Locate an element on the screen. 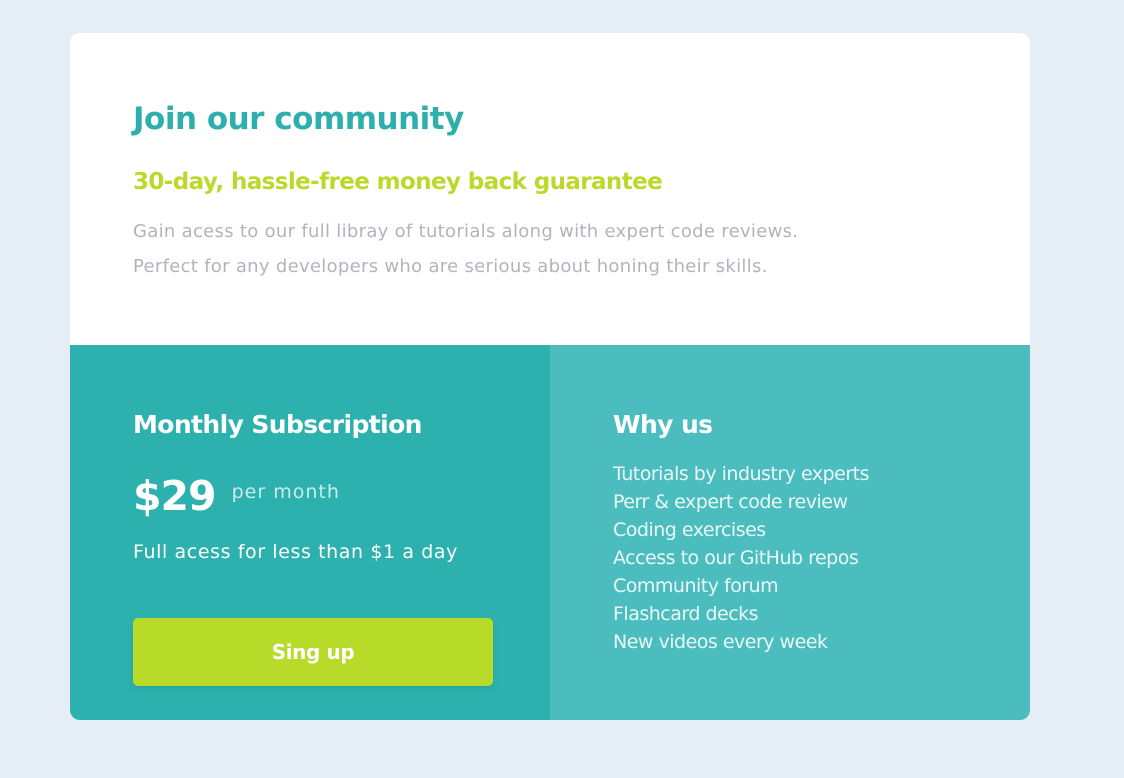 This screenshot has width=1124, height=778. page-title: Join our community is located at coordinates (298, 119).